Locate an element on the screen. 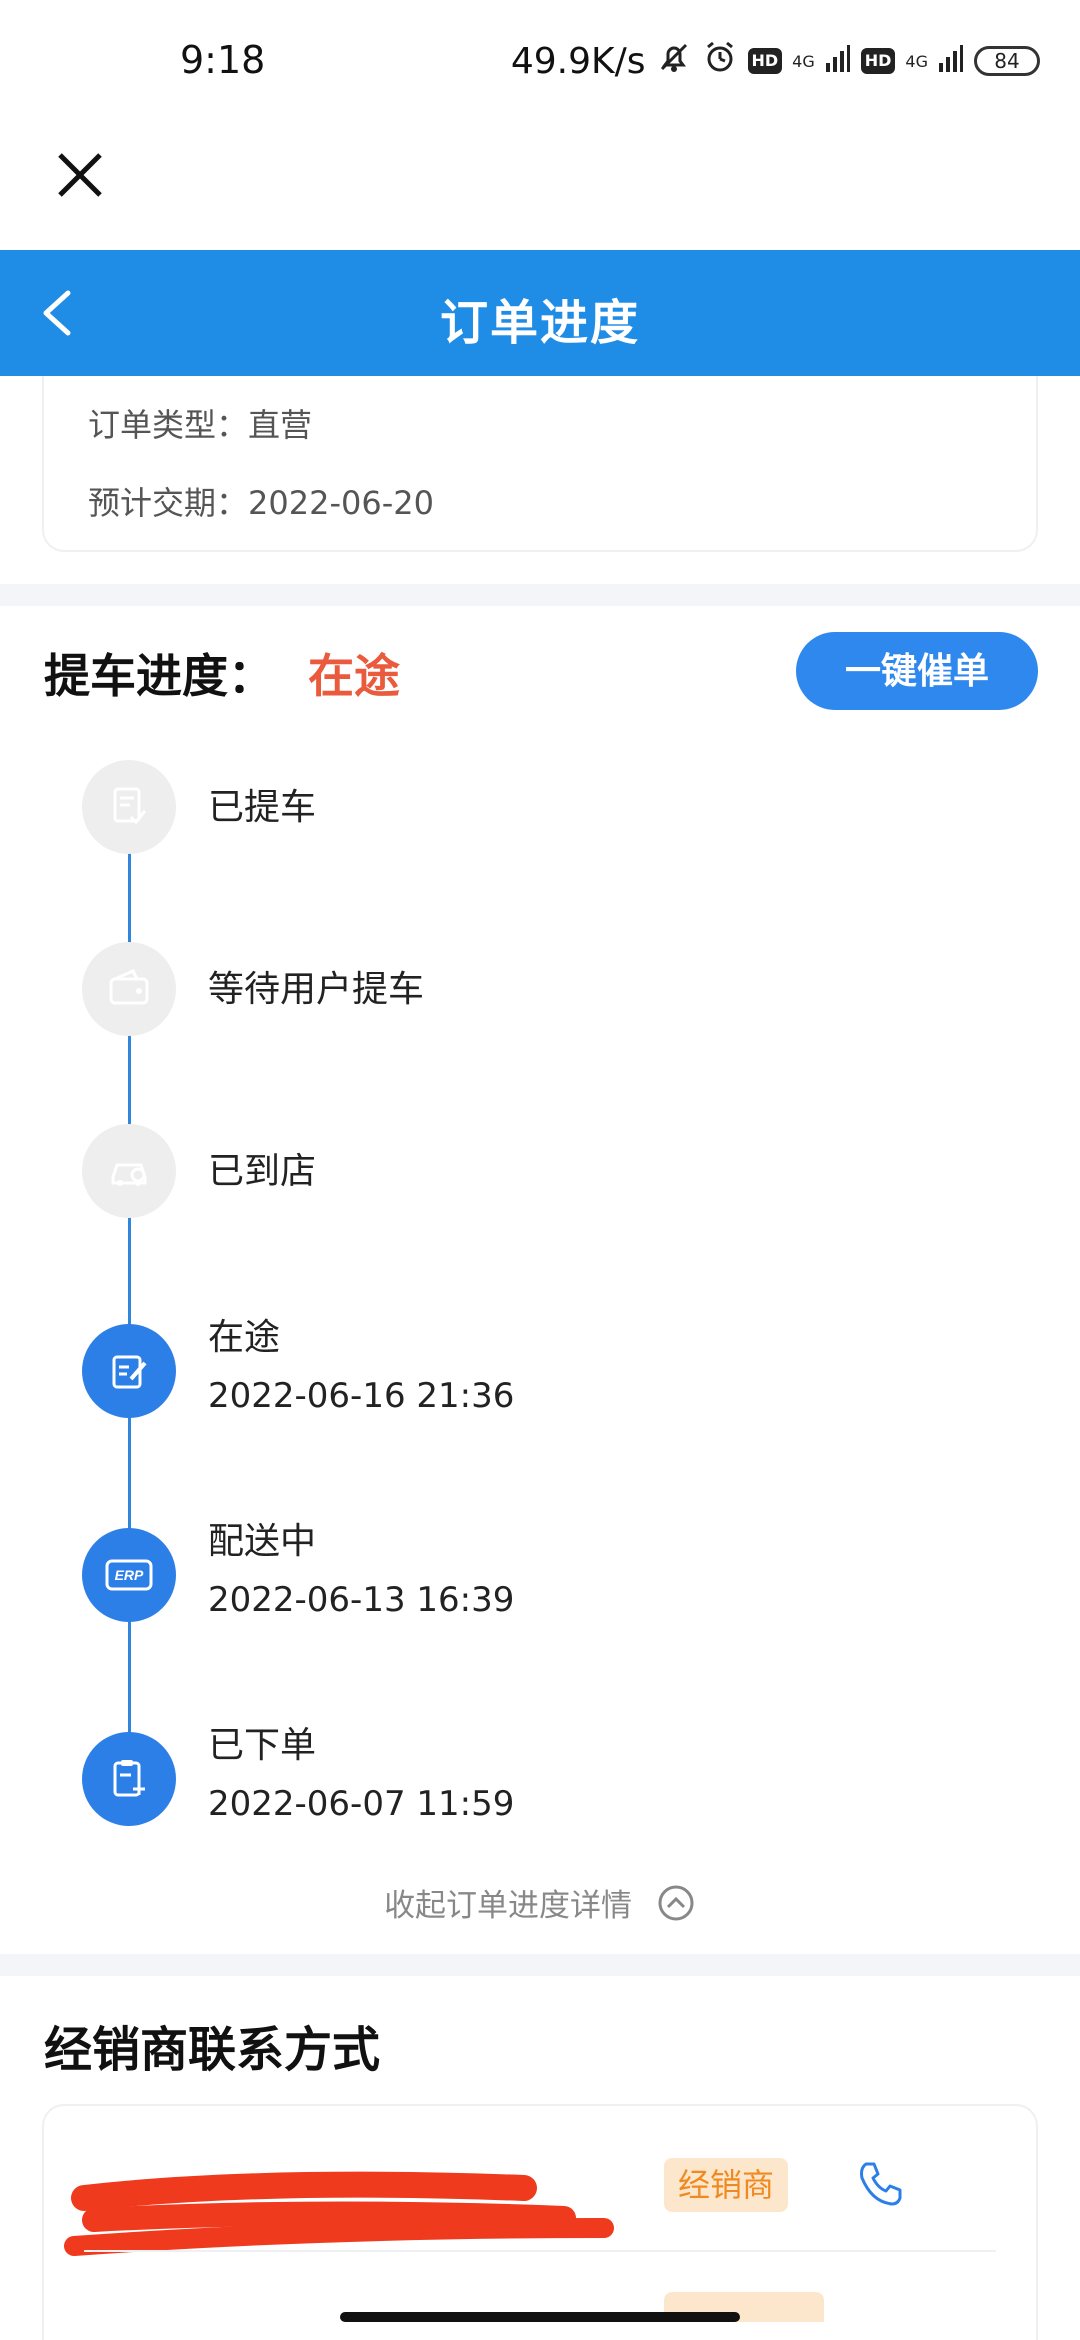 The width and height of the screenshot is (1080, 2340). phone-icon is located at coordinates (881, 2184).